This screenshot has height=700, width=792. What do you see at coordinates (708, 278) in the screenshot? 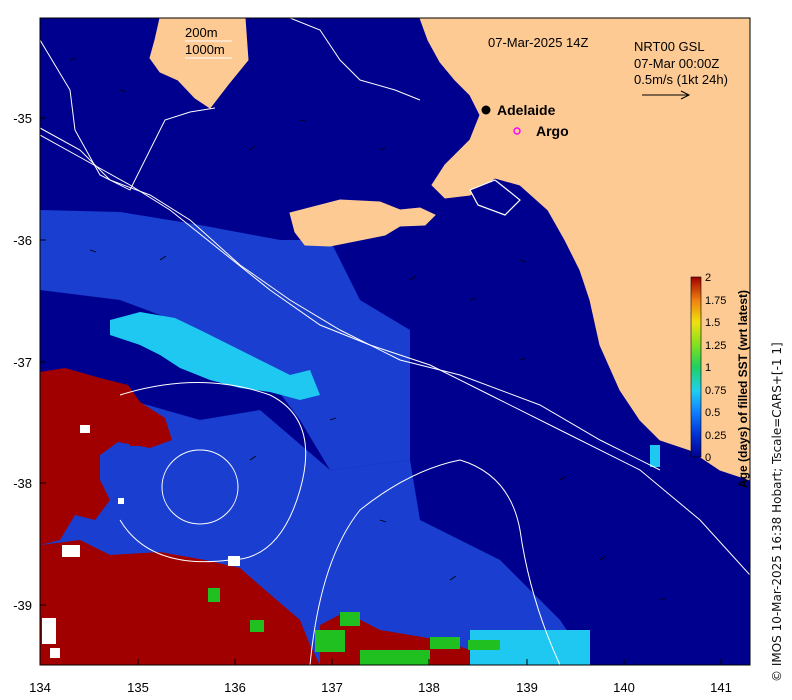
I see `colorbar-tick: 2` at bounding box center [708, 278].